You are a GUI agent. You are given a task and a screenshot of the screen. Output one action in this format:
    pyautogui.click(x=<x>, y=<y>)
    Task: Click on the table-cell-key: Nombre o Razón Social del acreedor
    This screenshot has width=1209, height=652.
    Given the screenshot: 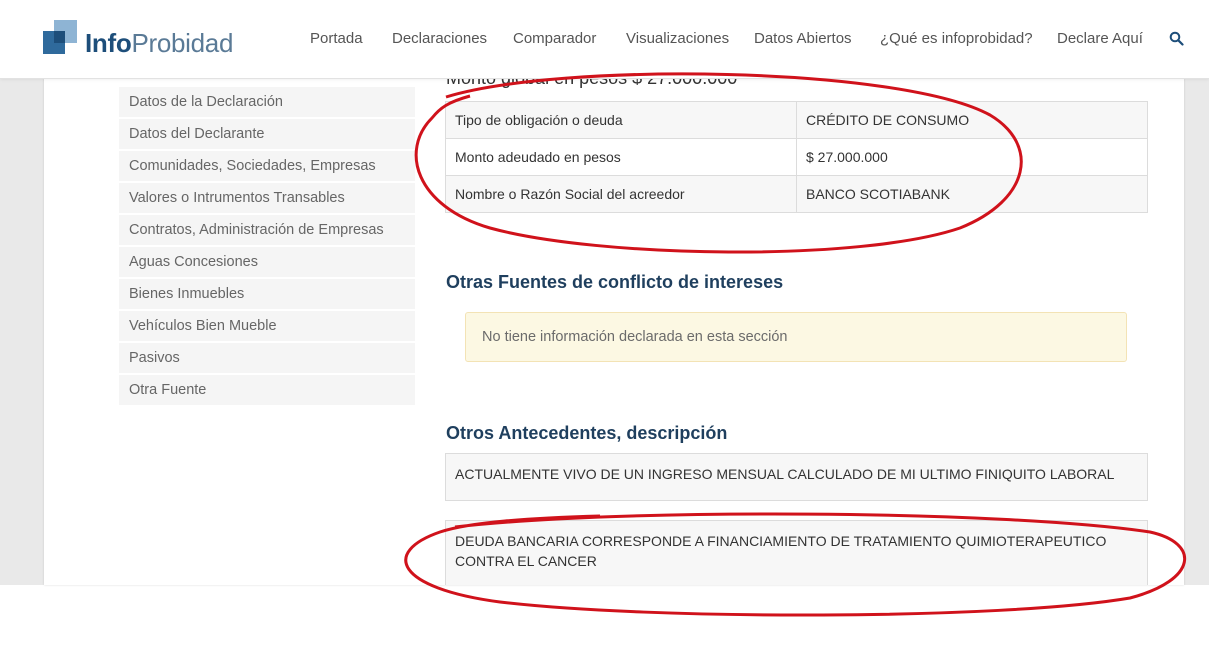 What is the action you would take?
    pyautogui.click(x=621, y=194)
    